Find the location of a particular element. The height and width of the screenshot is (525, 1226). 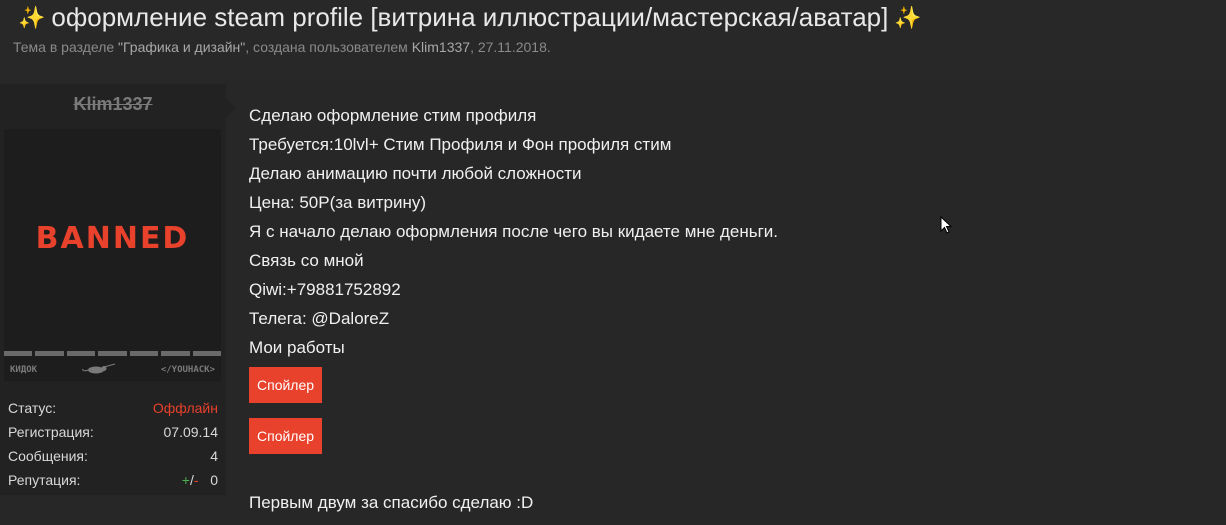

avatar-logos: КИДОК </YOUHACK> is located at coordinates (112, 370).